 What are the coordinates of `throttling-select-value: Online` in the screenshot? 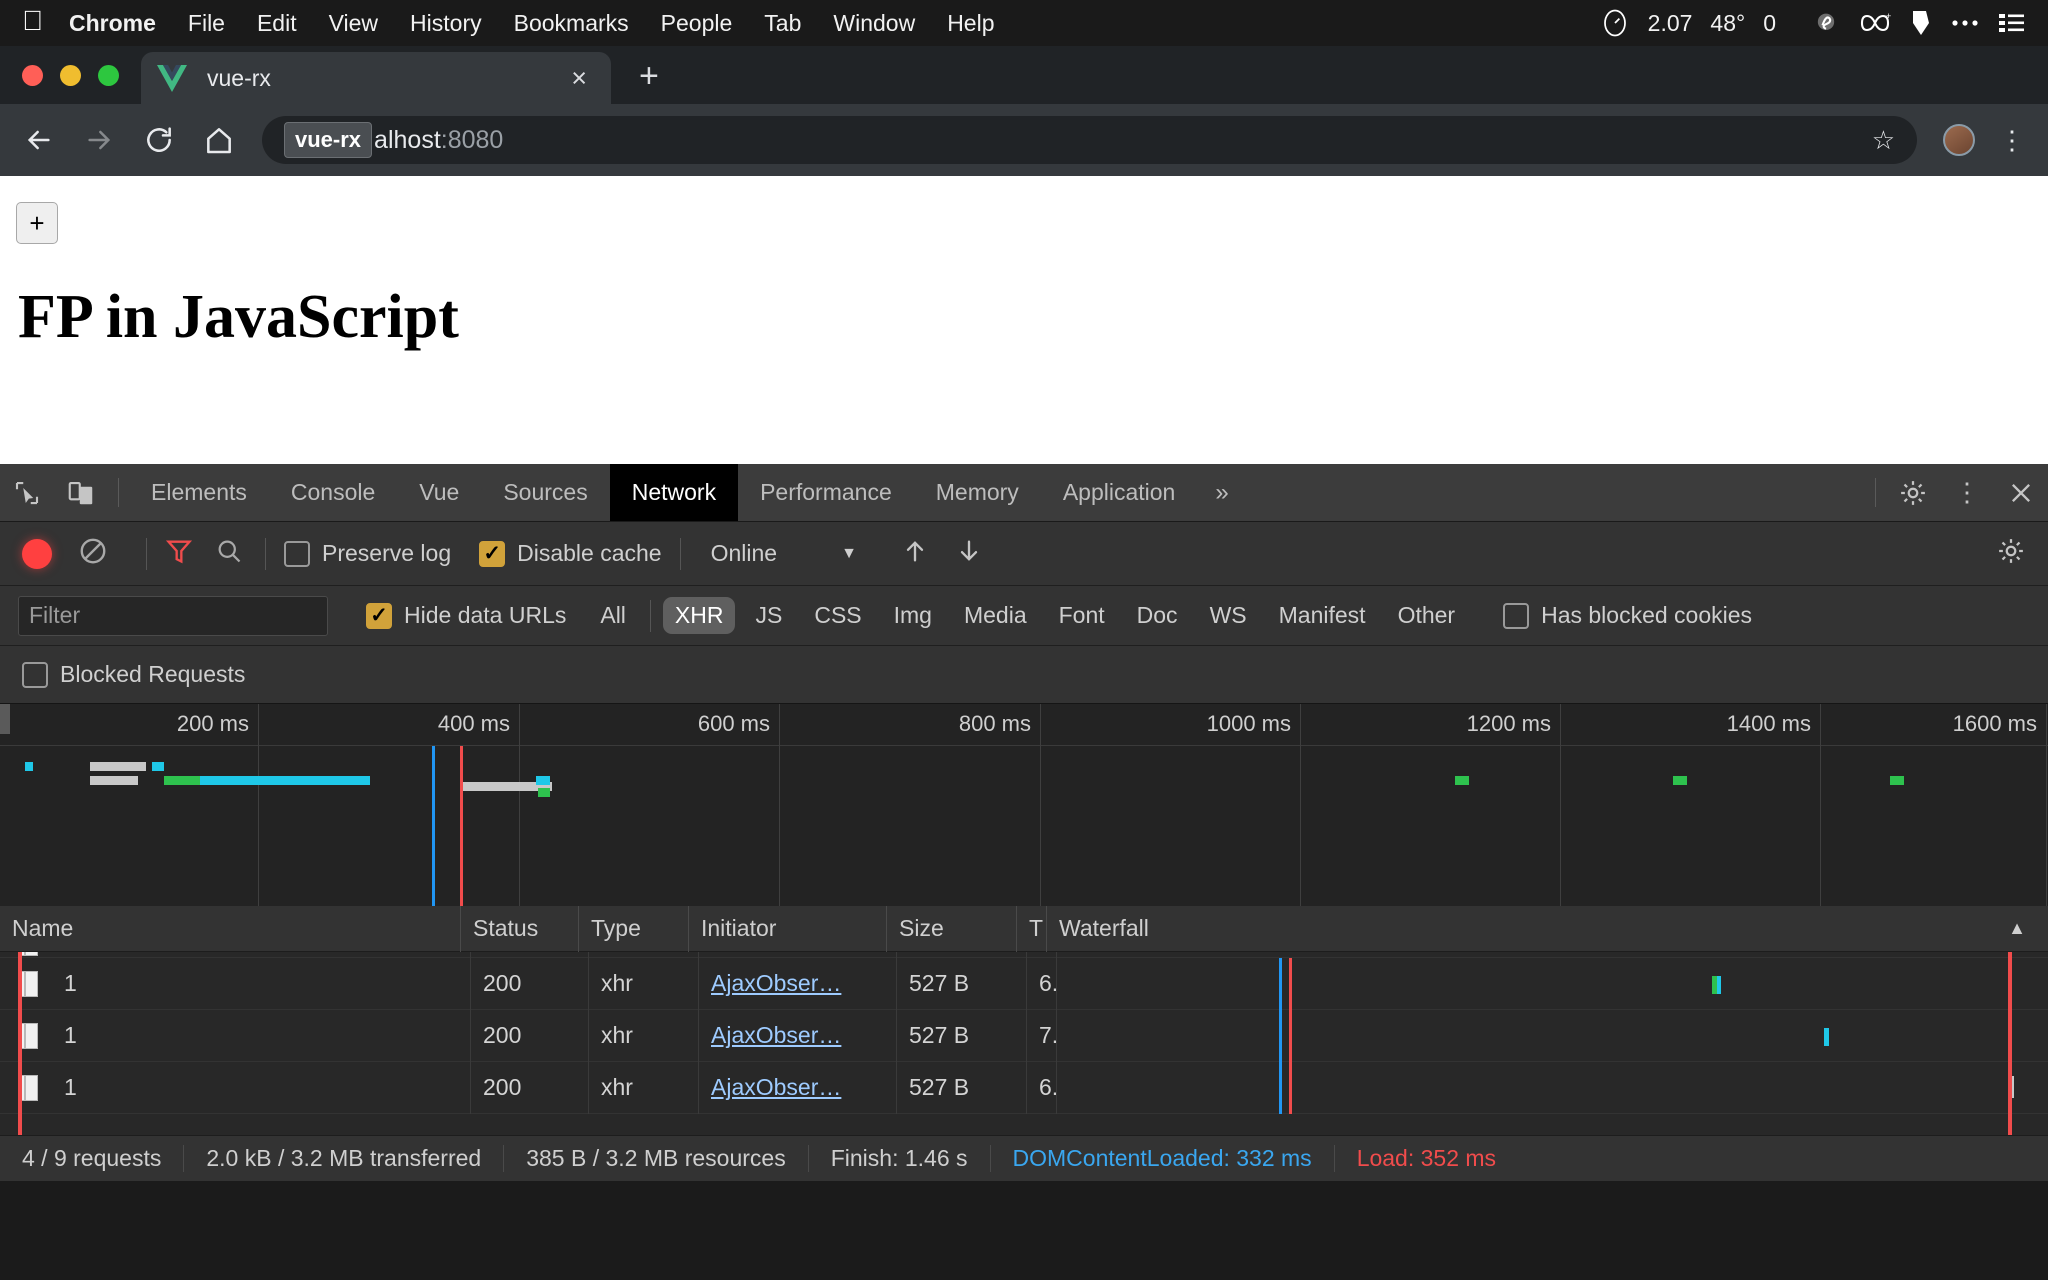 It's located at (744, 553).